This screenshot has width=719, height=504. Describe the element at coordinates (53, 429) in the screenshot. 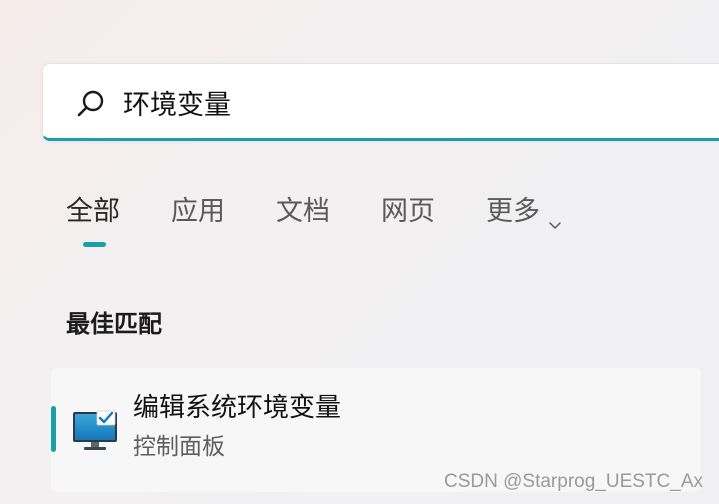

I see `selection-accent` at that location.